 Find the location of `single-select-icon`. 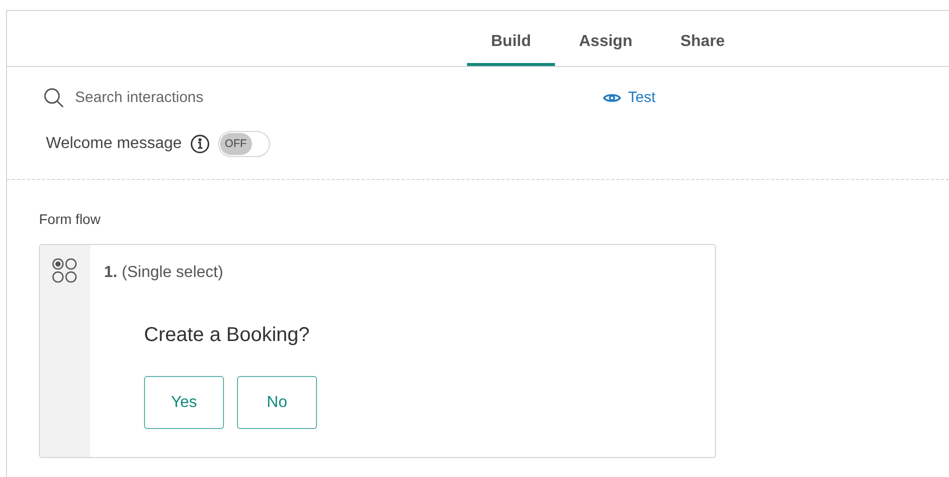

single-select-icon is located at coordinates (65, 271).